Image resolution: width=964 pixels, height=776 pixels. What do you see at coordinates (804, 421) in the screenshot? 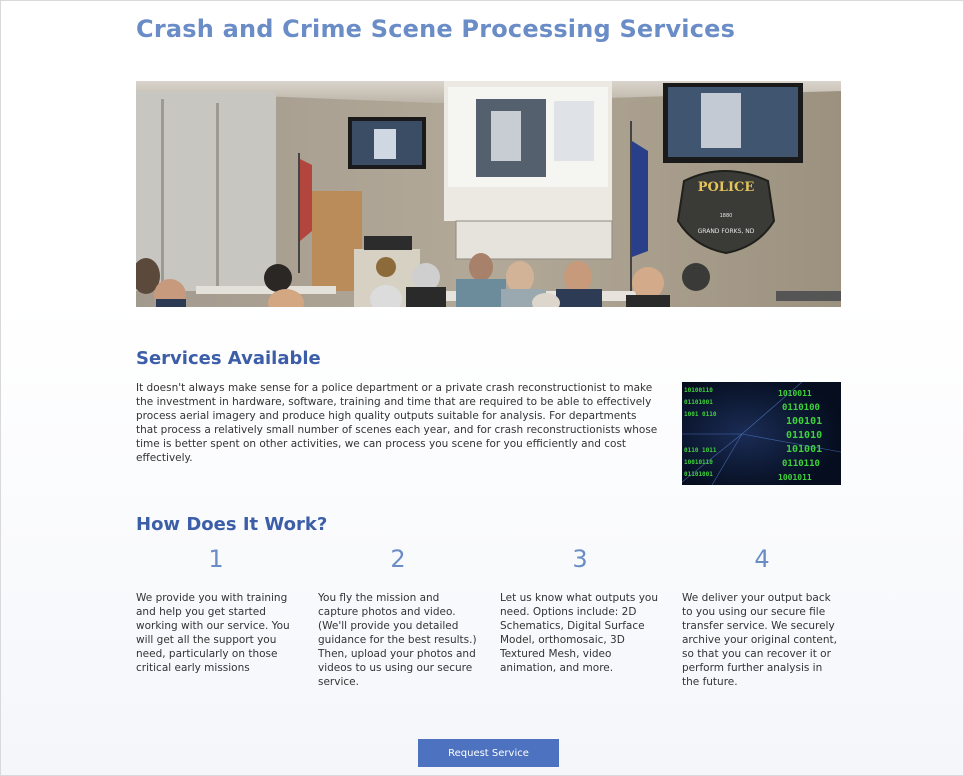
I see `svg-text: 100101` at bounding box center [804, 421].